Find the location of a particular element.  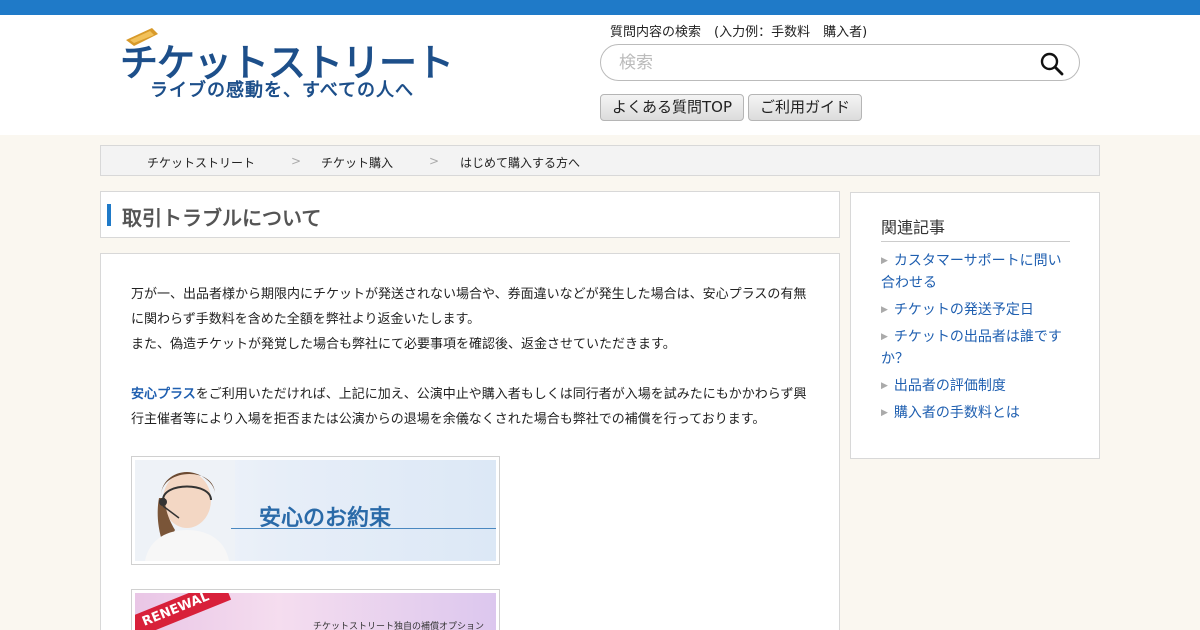

anshin-plus-banner-text: チケットストリート独自の補償オプション is located at coordinates (399, 626).